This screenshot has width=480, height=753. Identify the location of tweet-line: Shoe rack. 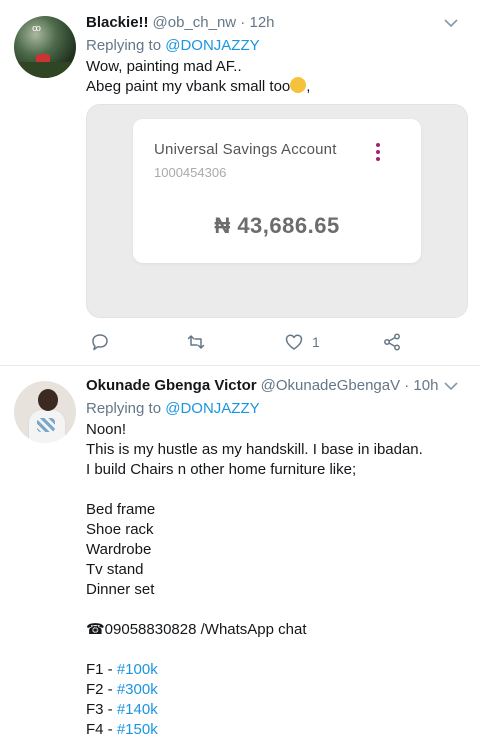
(120, 529).